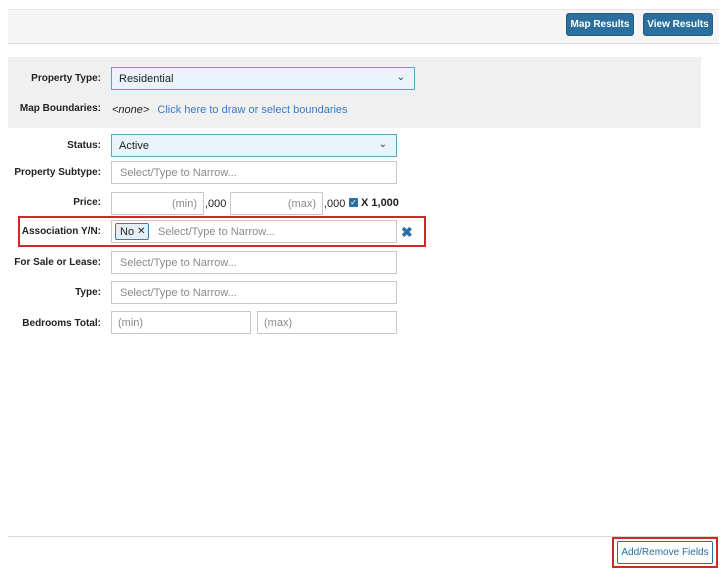  What do you see at coordinates (57, 262) in the screenshot?
I see `for-sale-or-lease-label: For Sale or Lease:` at bounding box center [57, 262].